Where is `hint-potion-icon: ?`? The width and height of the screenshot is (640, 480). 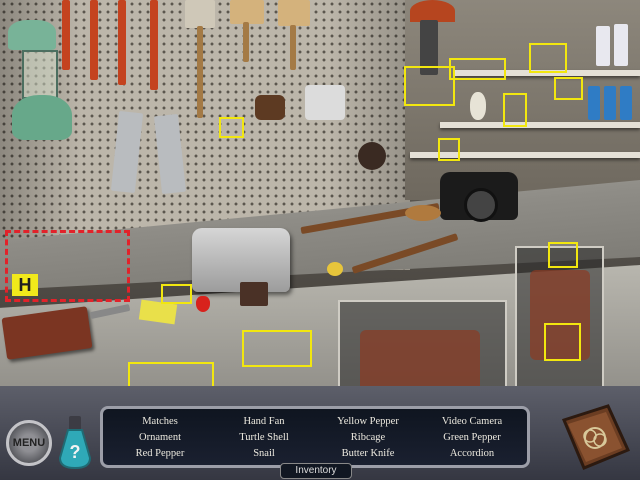 hint-potion-icon: ? is located at coordinates (75, 443).